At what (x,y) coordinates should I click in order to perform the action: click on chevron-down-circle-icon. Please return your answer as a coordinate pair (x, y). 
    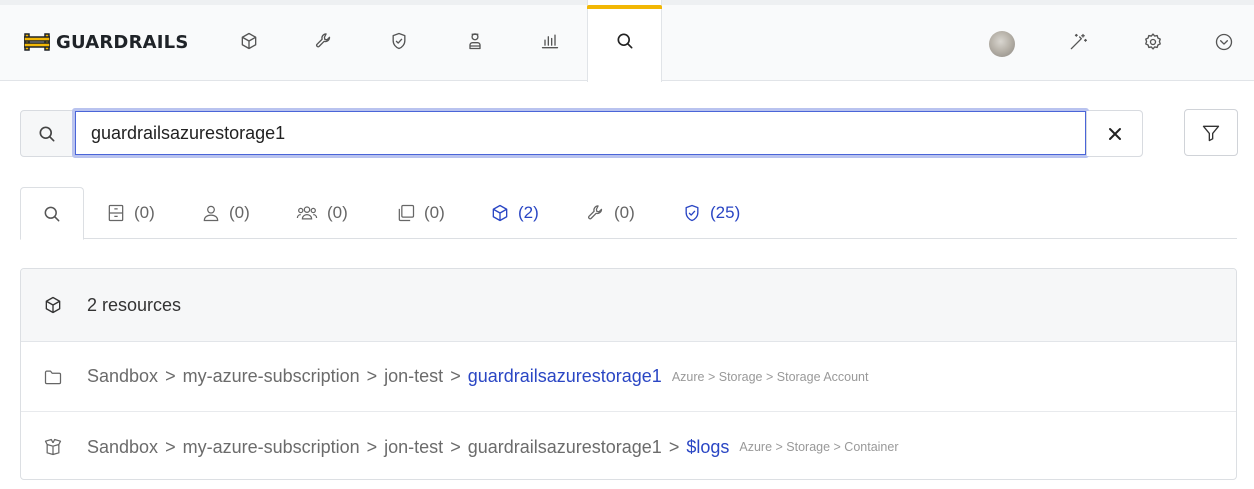
    Looking at the image, I should click on (1224, 42).